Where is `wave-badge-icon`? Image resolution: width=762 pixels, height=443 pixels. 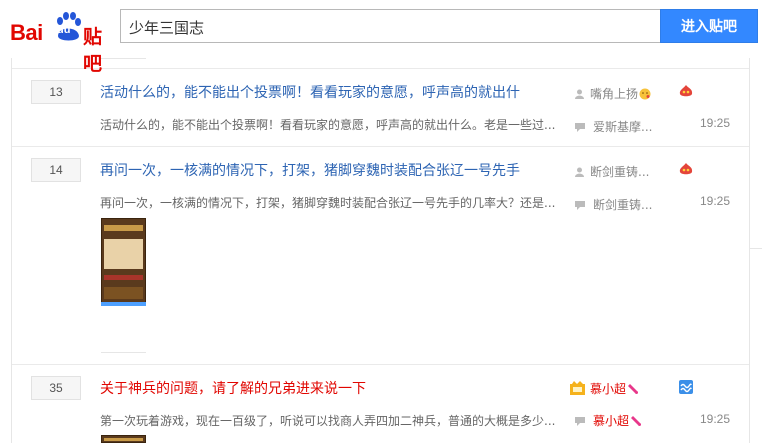 wave-badge-icon is located at coordinates (686, 387).